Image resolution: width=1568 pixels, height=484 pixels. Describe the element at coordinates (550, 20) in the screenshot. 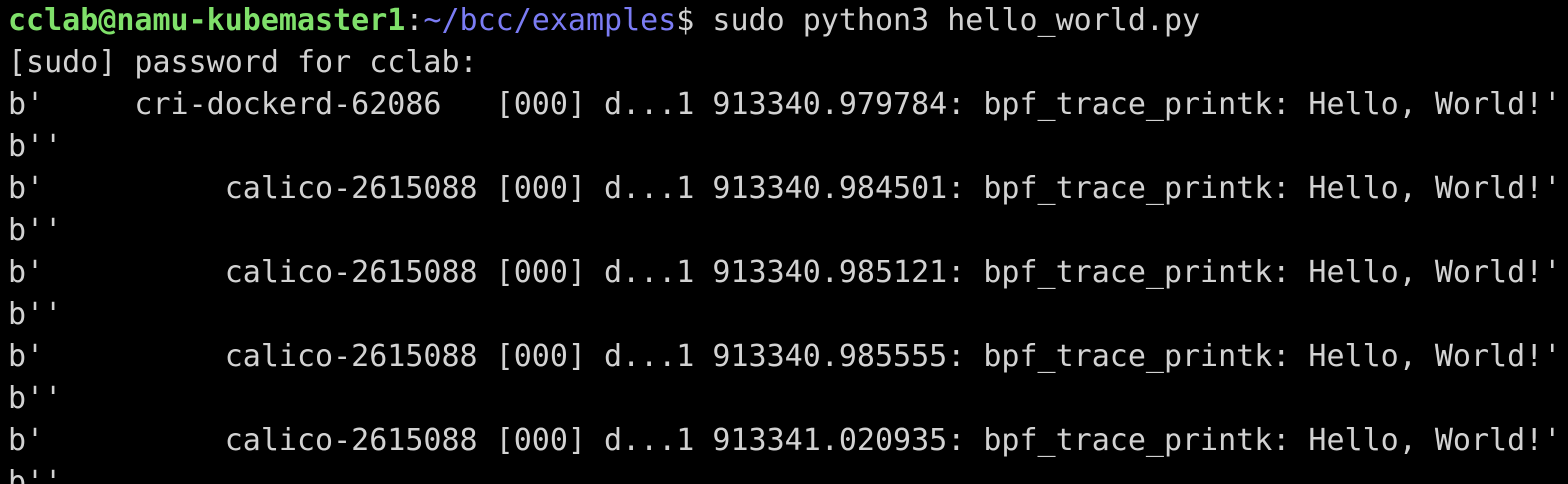

I see `prompt-path: ~/bcc/examples` at that location.